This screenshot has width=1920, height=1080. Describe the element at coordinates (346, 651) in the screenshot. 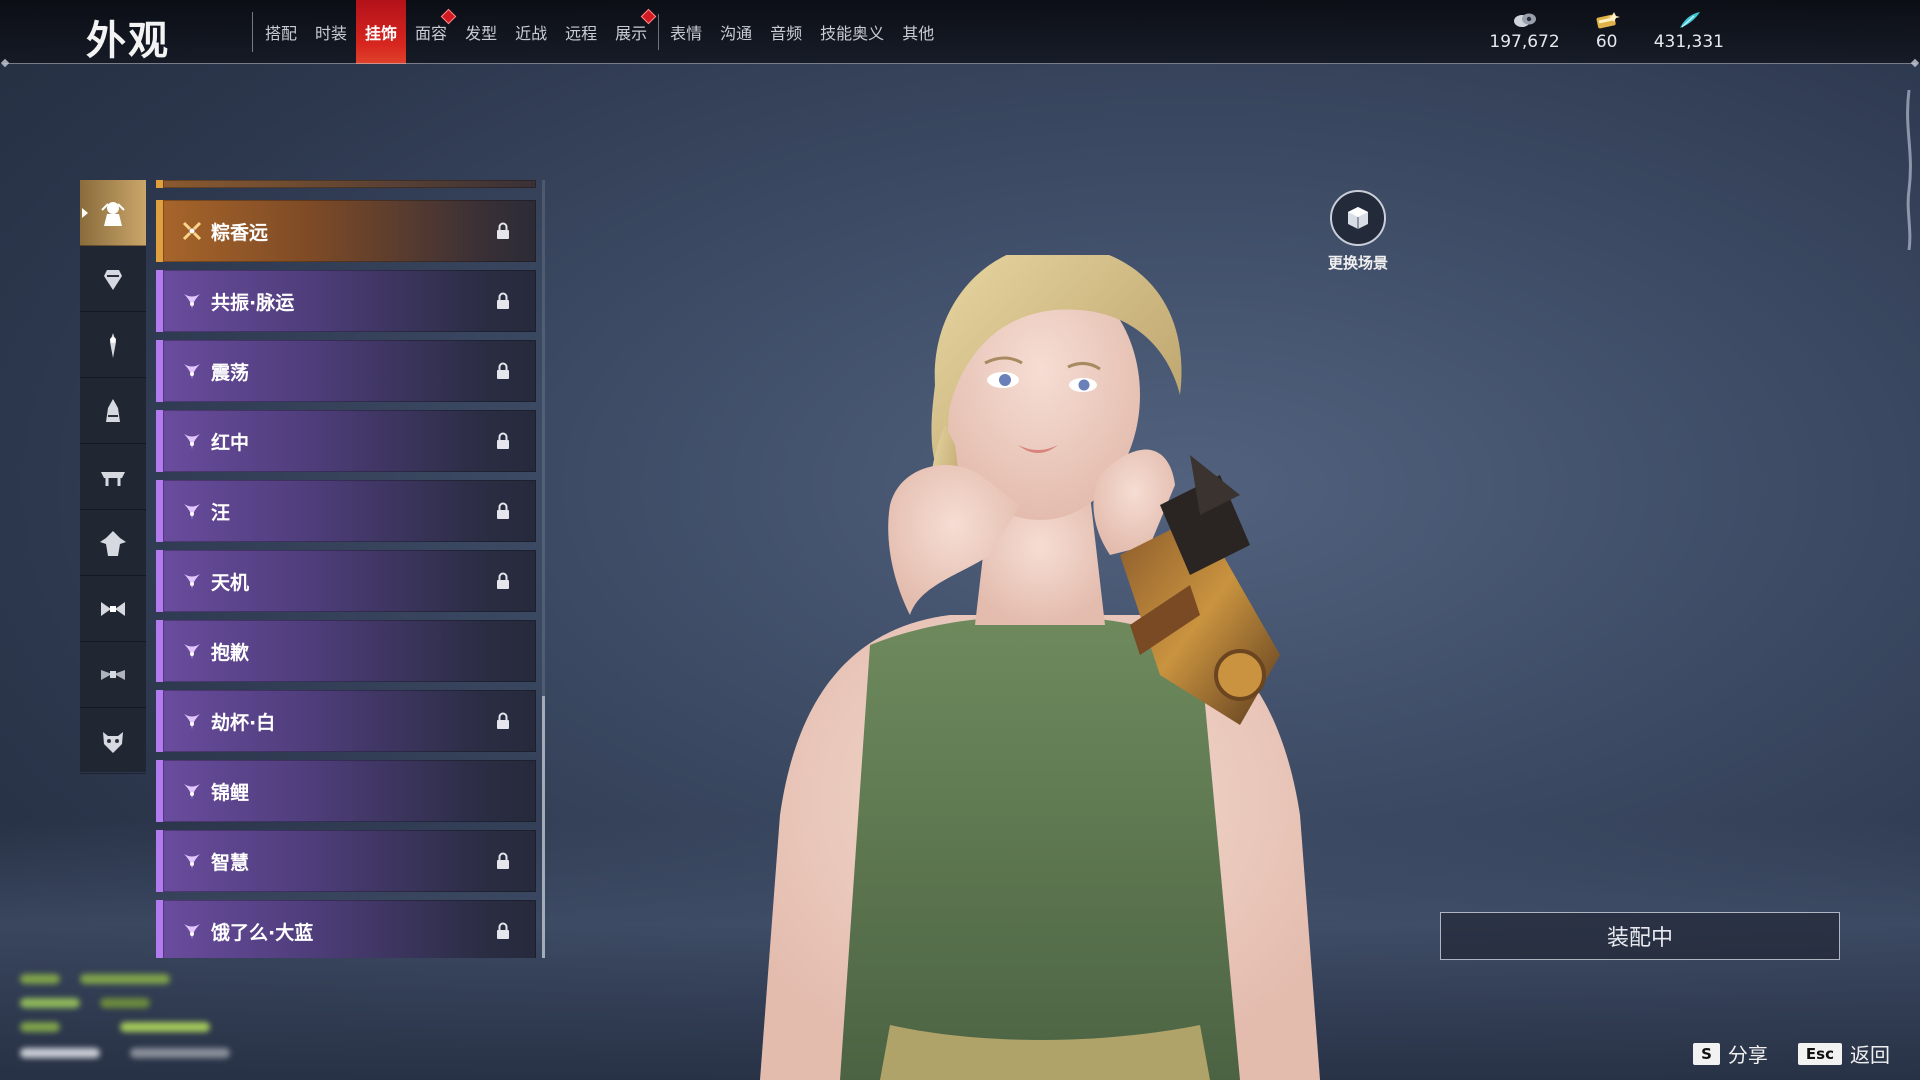

I see `list-item: 抱歉` at that location.